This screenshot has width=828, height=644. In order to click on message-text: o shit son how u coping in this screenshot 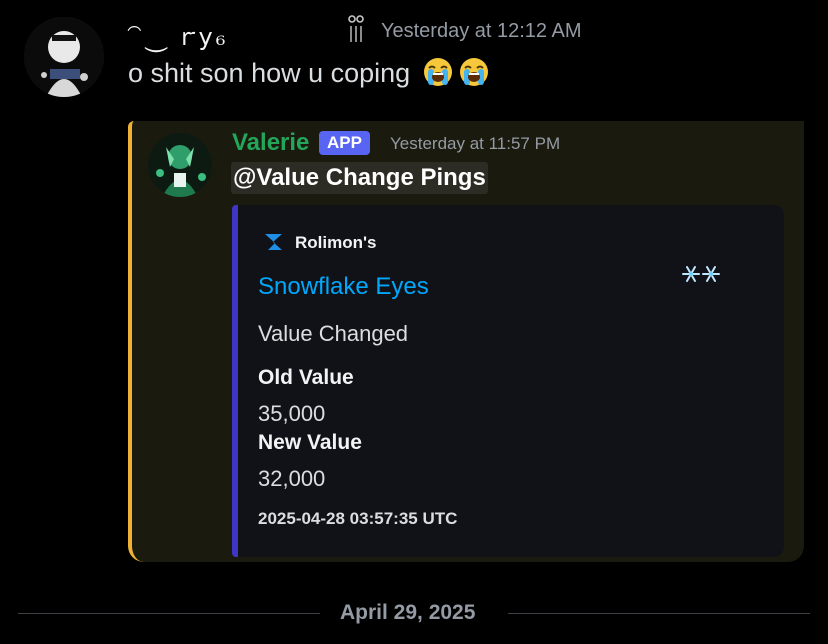, I will do `click(269, 73)`.